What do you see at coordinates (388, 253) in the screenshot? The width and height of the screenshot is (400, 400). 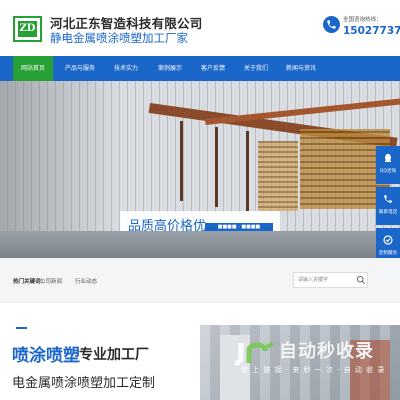 I see `float-custom-label: 定制服务` at bounding box center [388, 253].